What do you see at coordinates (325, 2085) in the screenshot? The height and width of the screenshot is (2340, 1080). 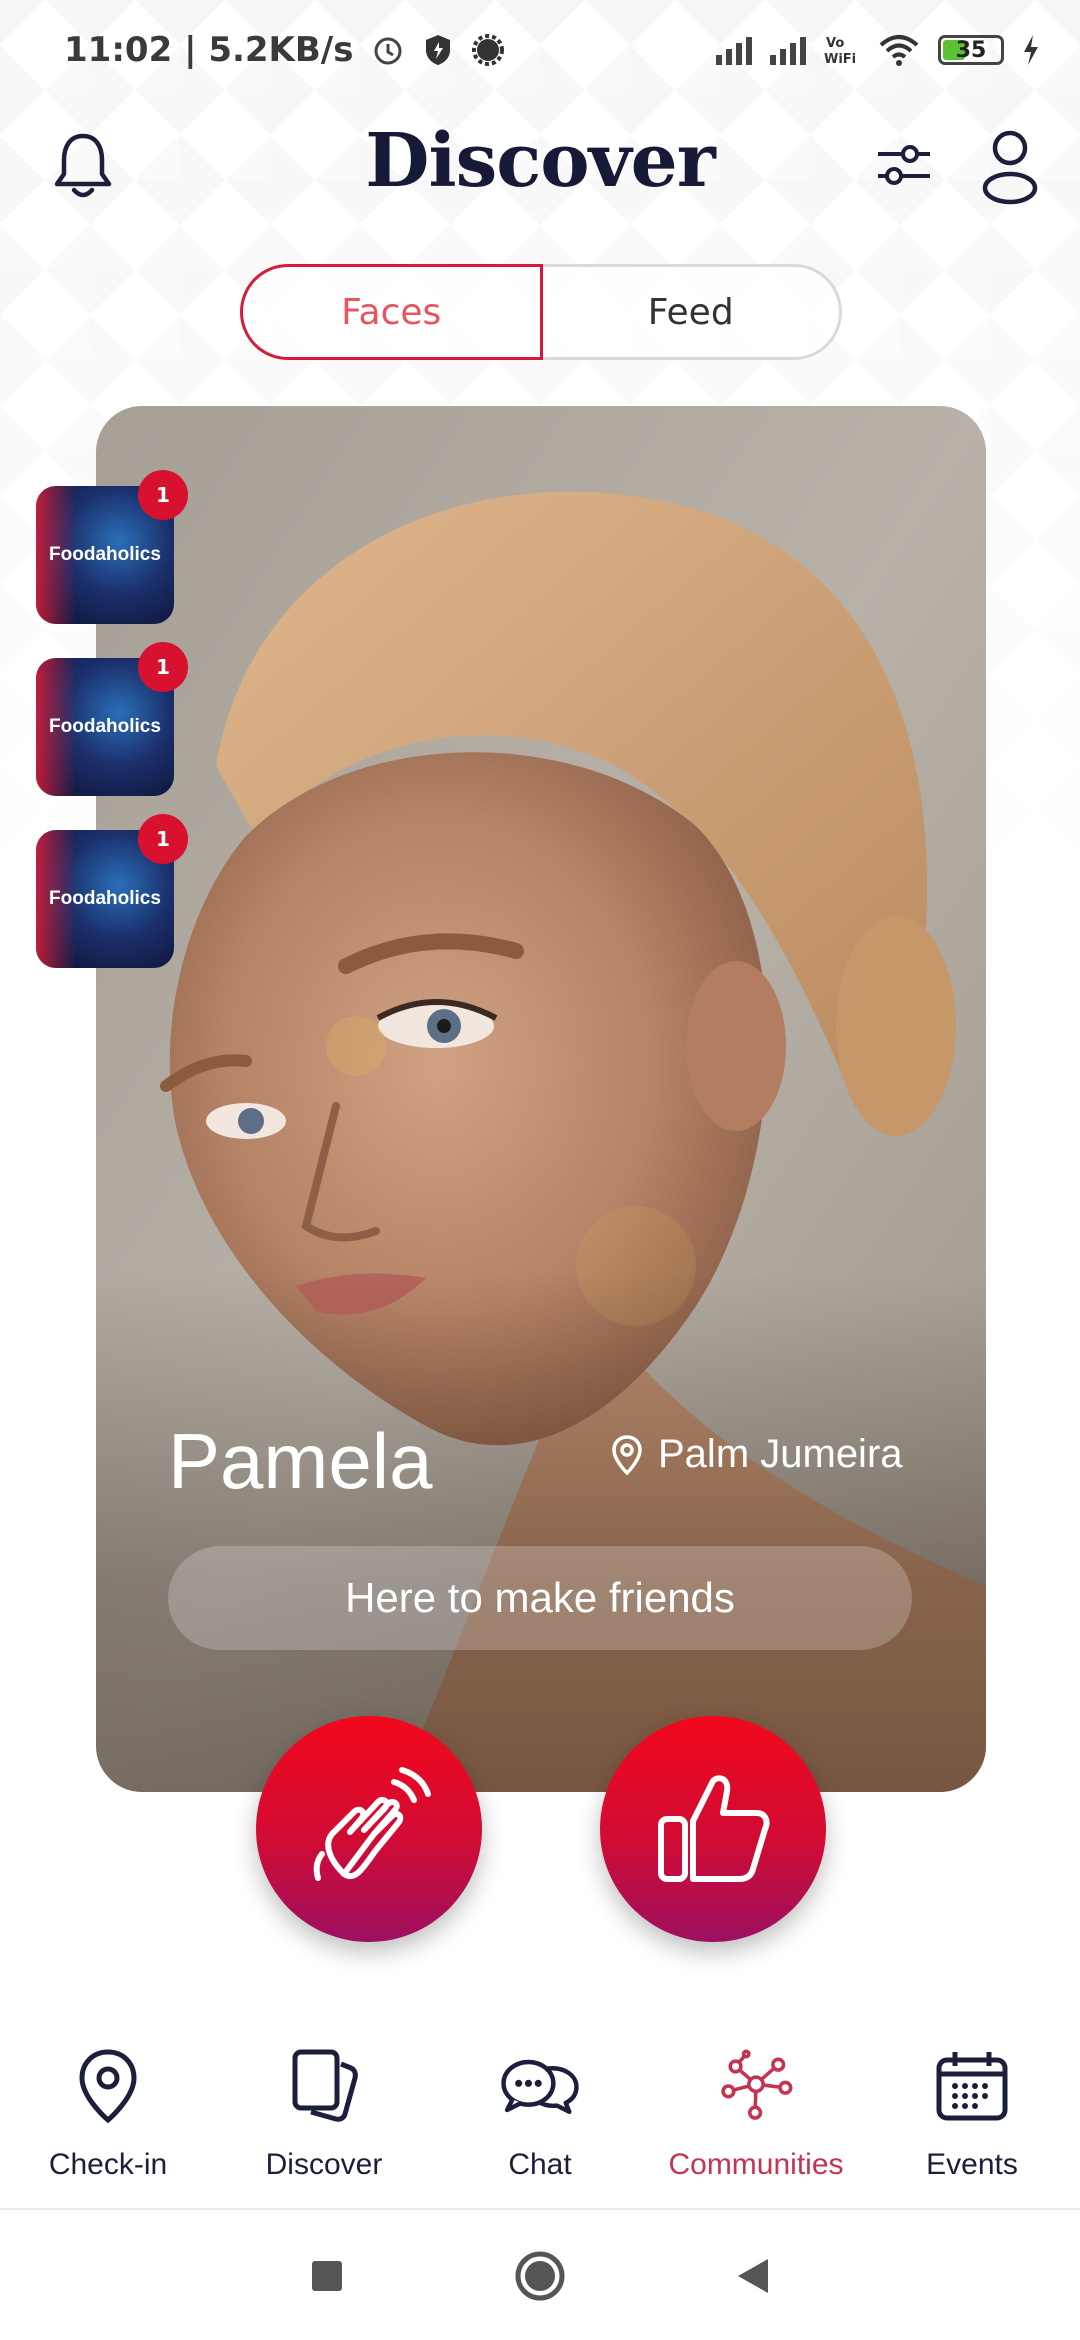 I see `cards-icon` at bounding box center [325, 2085].